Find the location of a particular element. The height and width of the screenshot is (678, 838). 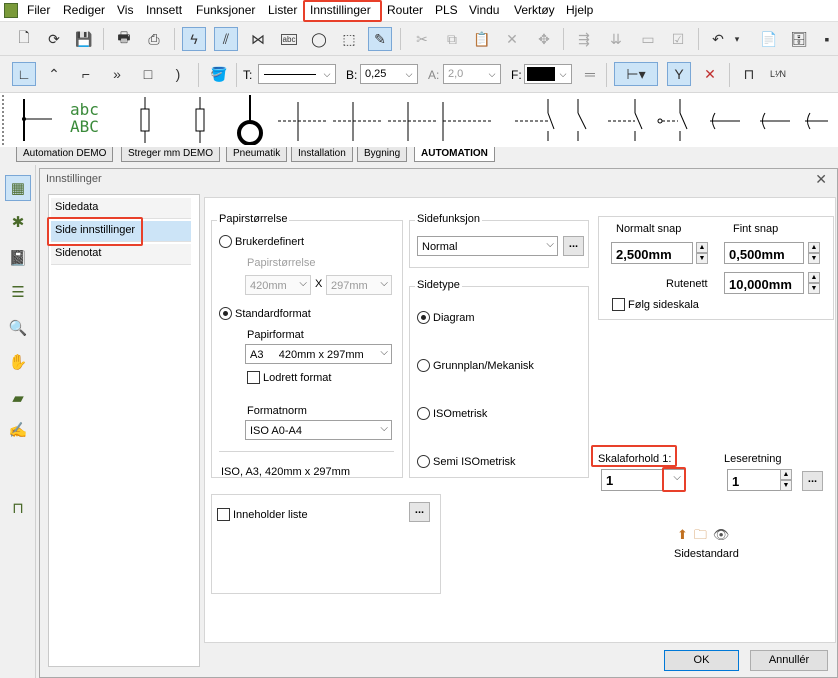

menu-router: Router is located at coordinates (405, 10).